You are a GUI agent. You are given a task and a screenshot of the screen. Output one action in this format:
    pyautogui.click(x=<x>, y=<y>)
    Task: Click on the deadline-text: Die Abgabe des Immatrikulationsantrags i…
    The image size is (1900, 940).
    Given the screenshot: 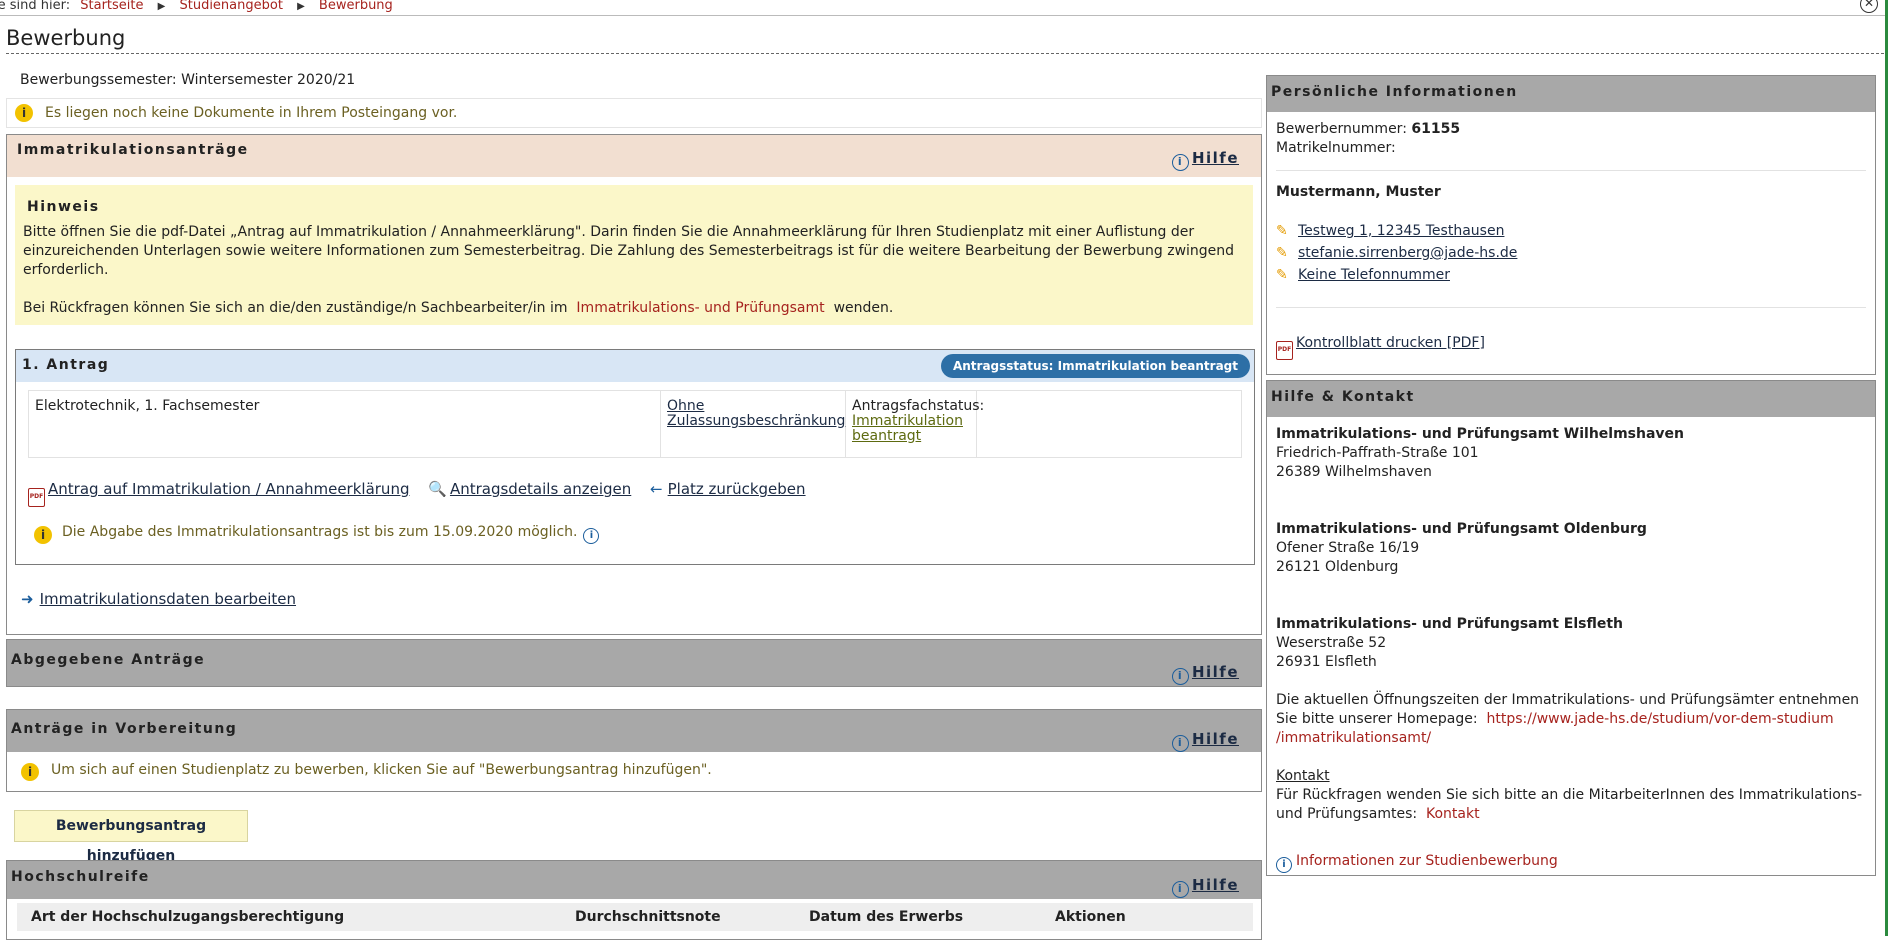 What is the action you would take?
    pyautogui.click(x=320, y=532)
    